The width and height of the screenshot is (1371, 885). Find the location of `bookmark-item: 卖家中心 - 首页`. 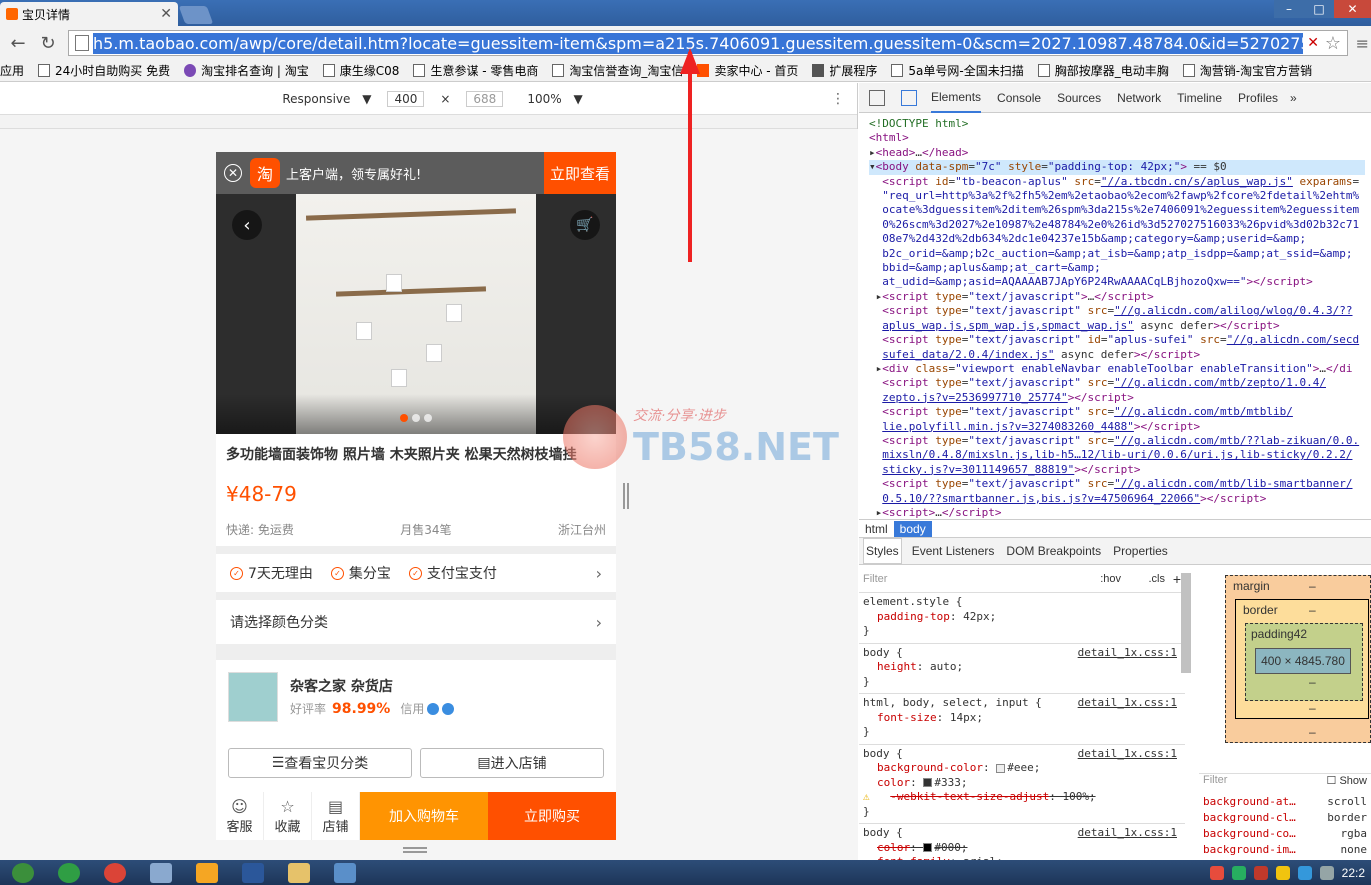

bookmark-item: 卖家中心 - 首页 is located at coordinates (747, 70).